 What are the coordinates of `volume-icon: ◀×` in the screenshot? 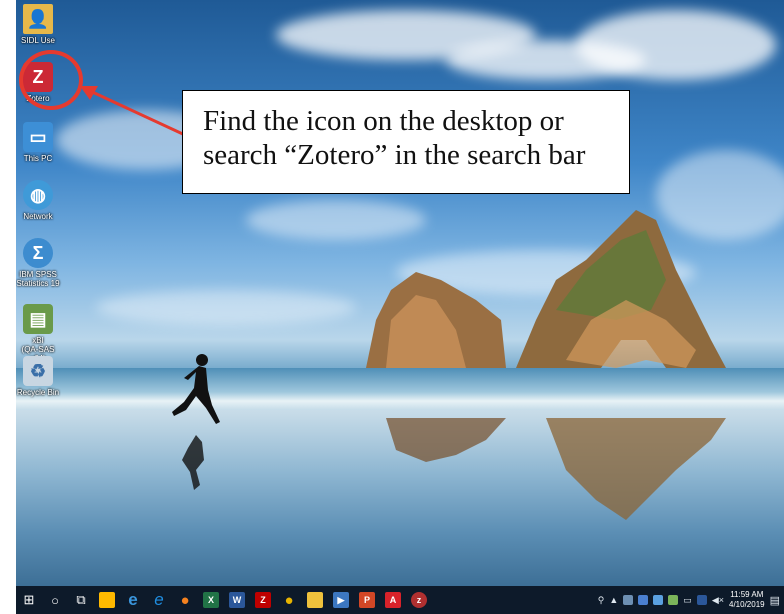 It's located at (718, 600).